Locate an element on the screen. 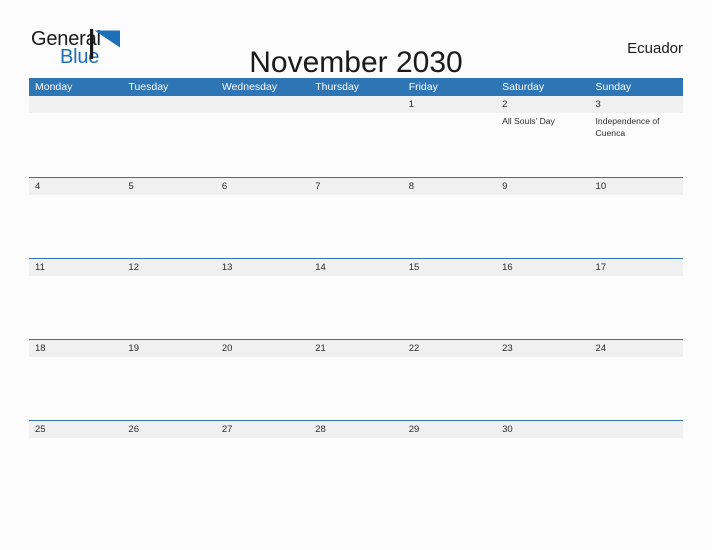 This screenshot has height=550, width=712. day-number: 17 is located at coordinates (636, 267).